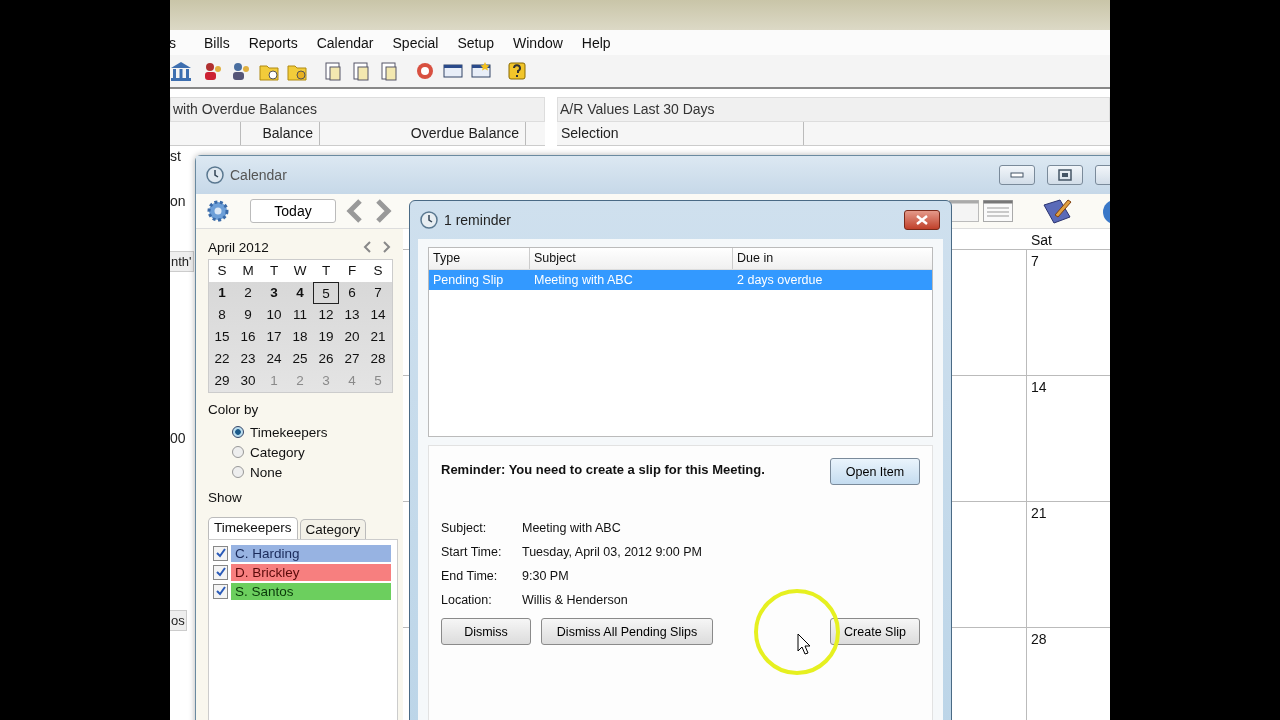  Describe the element at coordinates (352, 293) in the screenshot. I see `calendar-day: 6` at that location.